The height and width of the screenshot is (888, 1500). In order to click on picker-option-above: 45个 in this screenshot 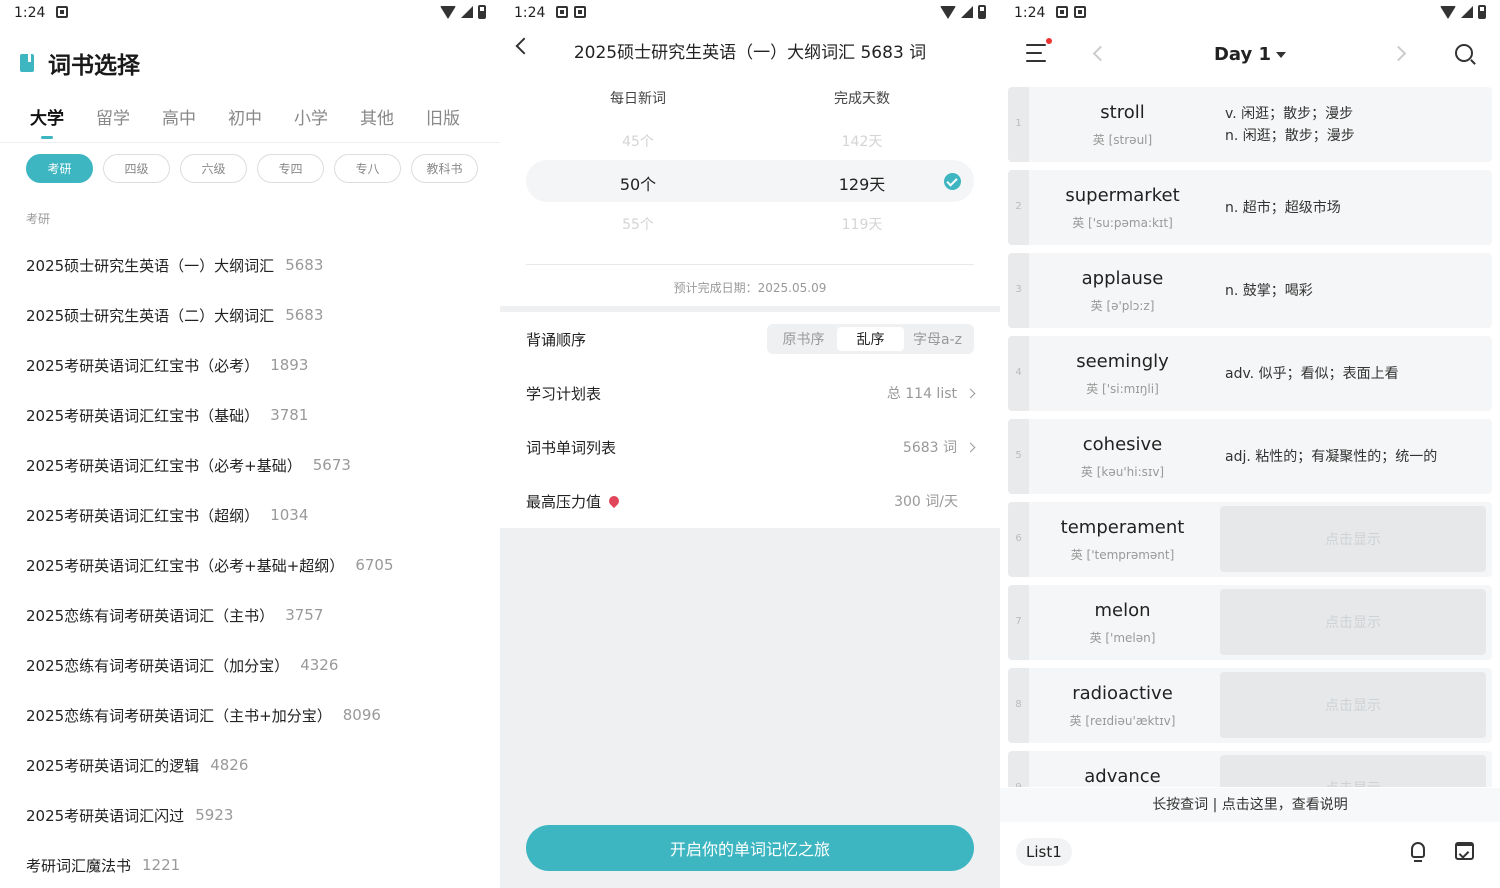, I will do `click(638, 141)`.